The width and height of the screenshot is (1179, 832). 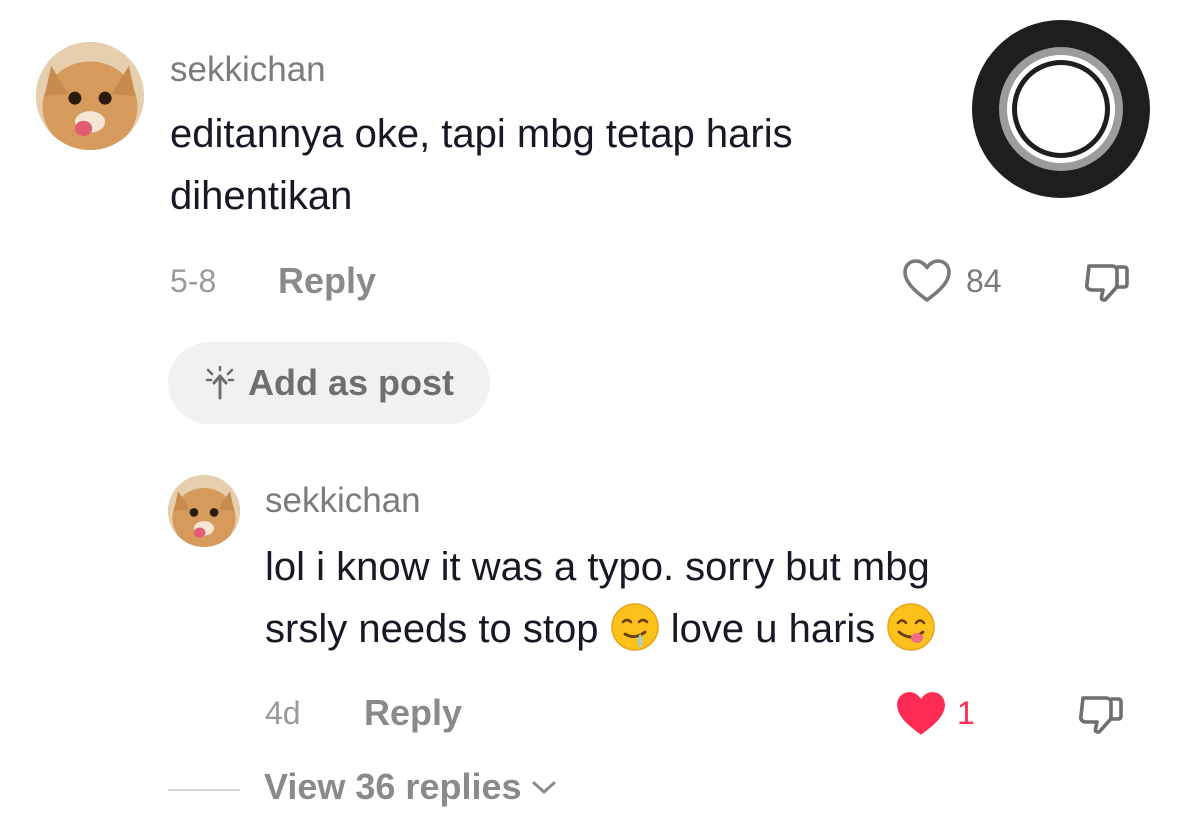 I want to click on heart-outline-icon, so click(x=927, y=280).